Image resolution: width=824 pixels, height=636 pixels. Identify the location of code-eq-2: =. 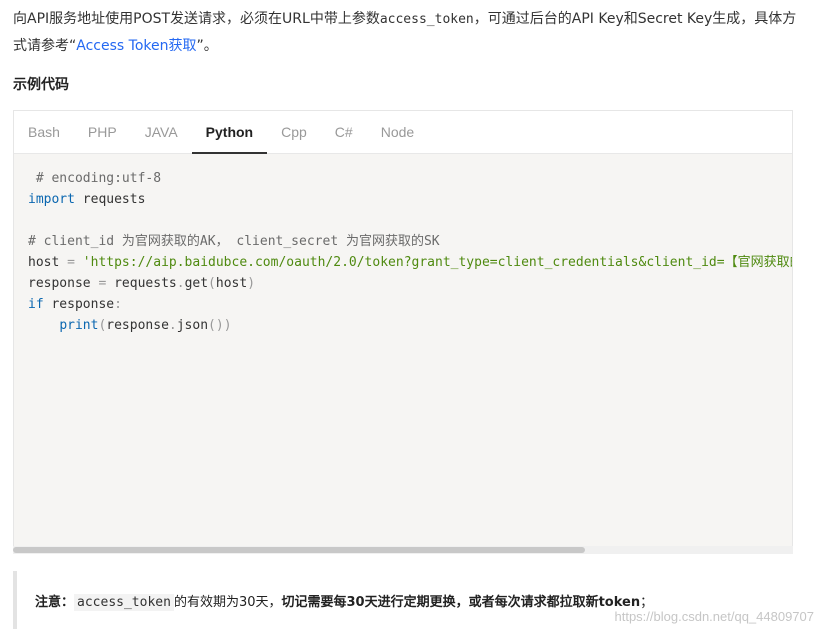
(102, 283).